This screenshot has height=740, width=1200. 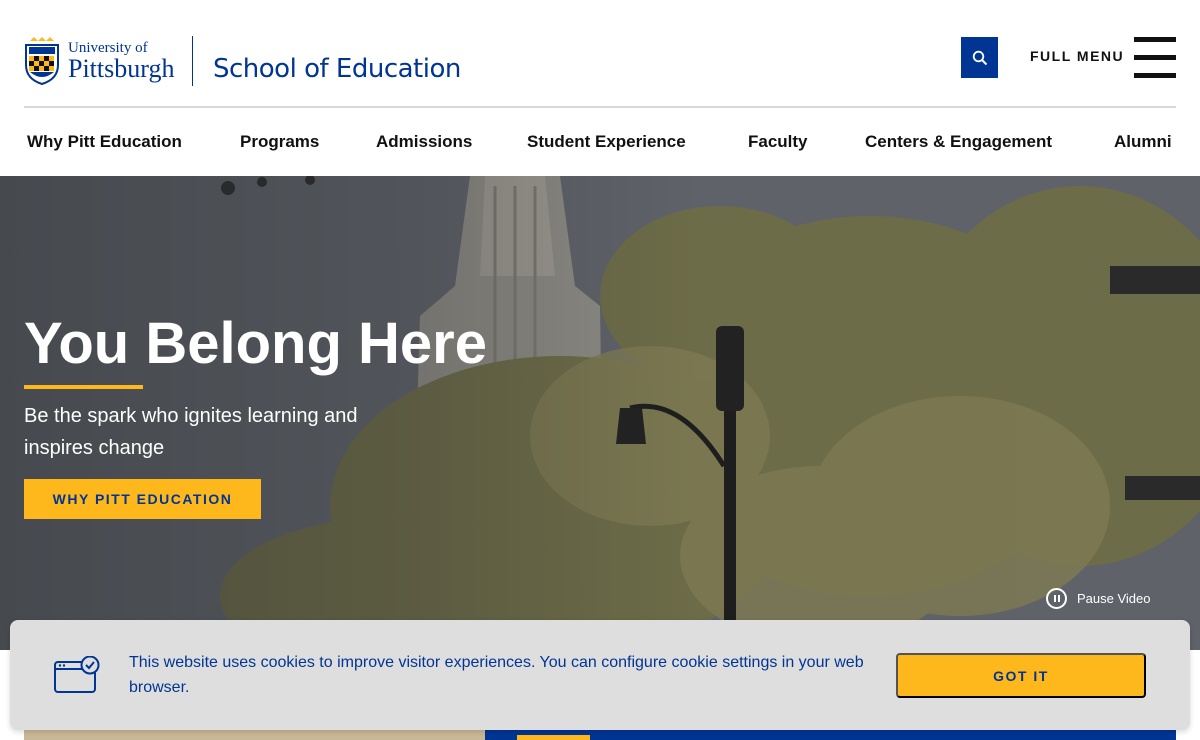 I want to click on university-logo: University of Pittsburgh, so click(x=99, y=61).